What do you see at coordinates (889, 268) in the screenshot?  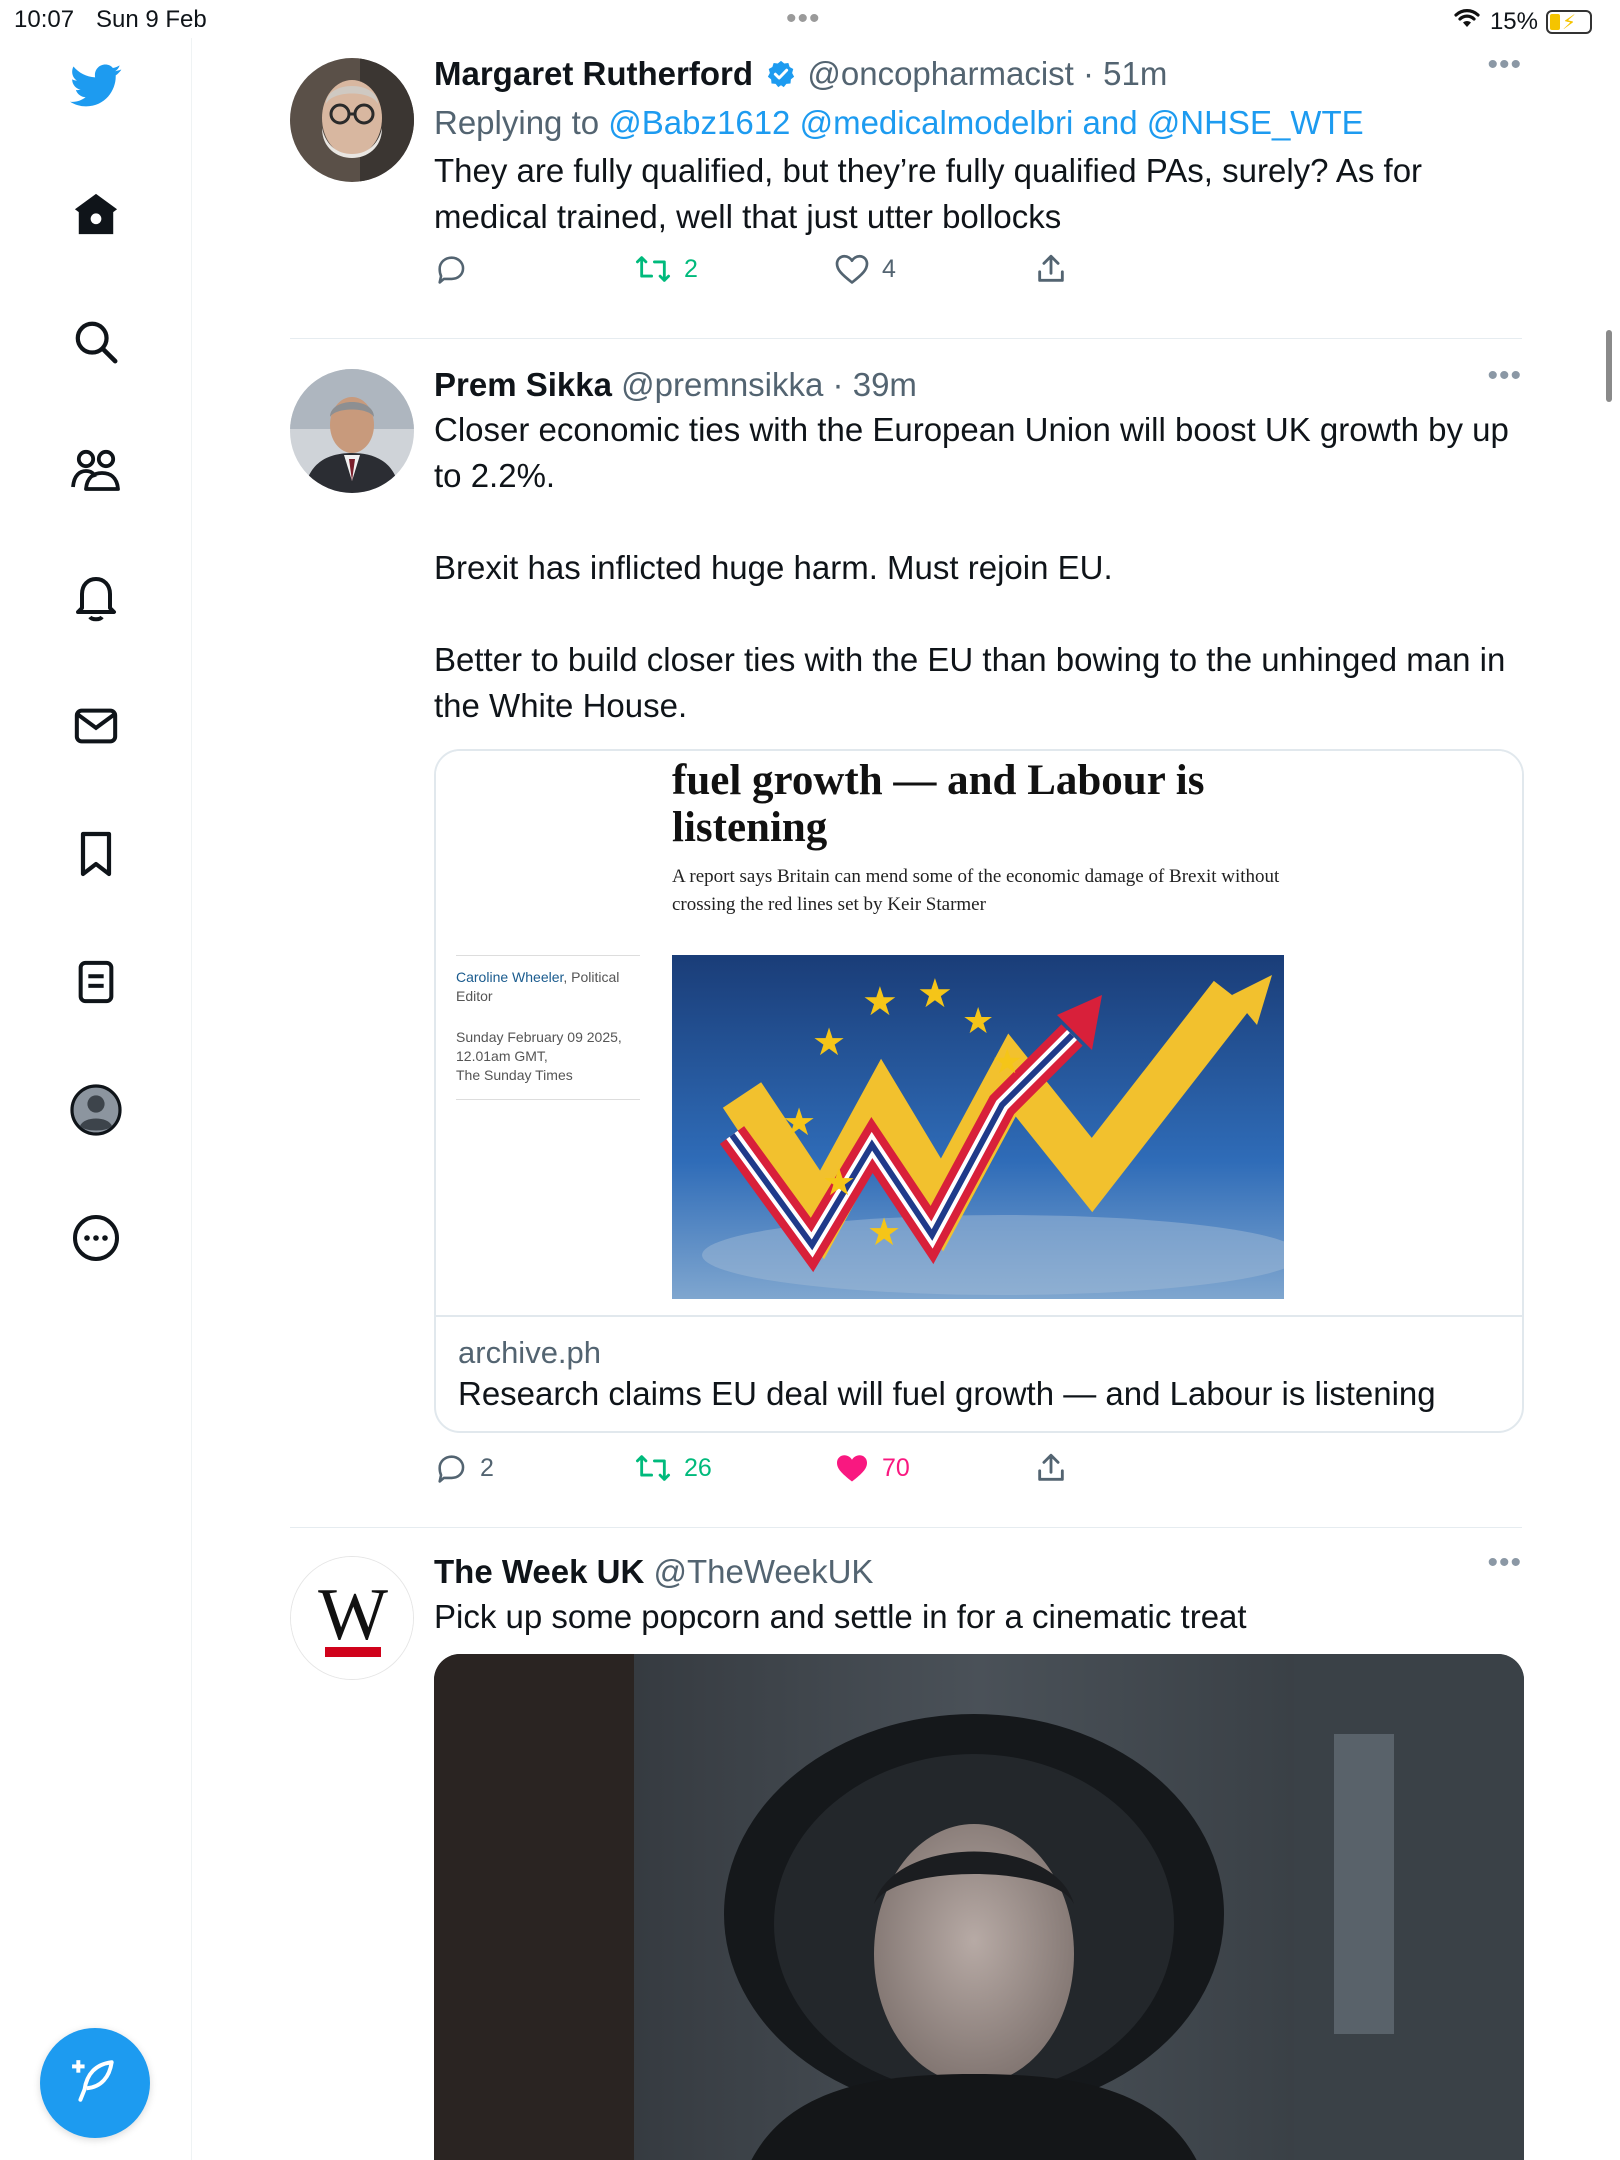 I see `like-count: 4` at bounding box center [889, 268].